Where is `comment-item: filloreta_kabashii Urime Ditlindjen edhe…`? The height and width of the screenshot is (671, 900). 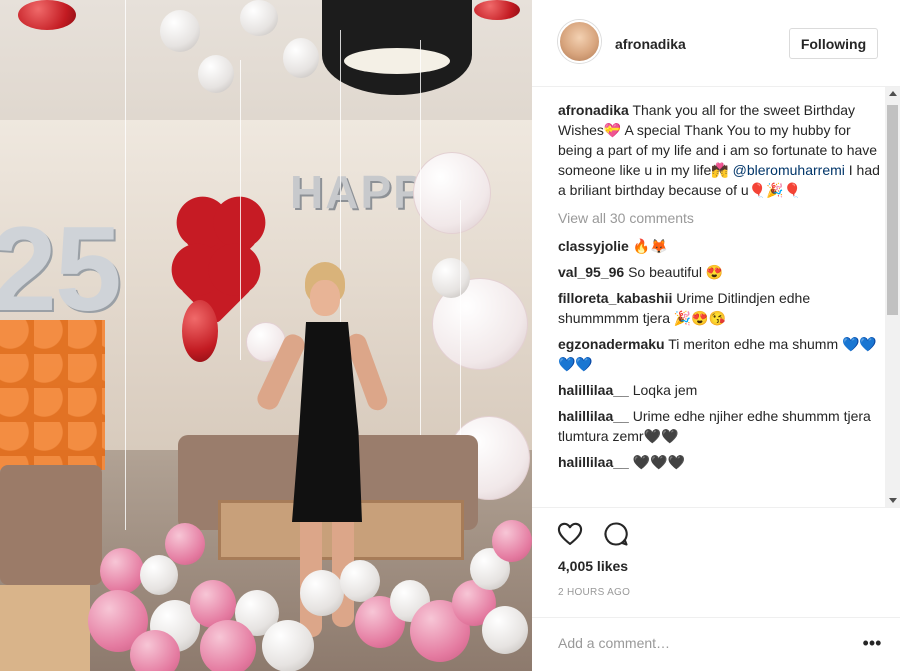
comment-item: filloreta_kabashii Urime Ditlindjen edhe… is located at coordinates (721, 308).